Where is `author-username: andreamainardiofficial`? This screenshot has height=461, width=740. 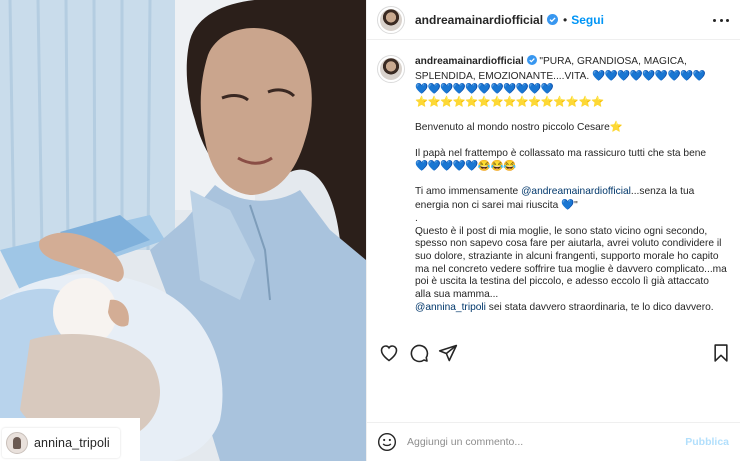
author-username: andreamainardiofficial is located at coordinates (479, 20).